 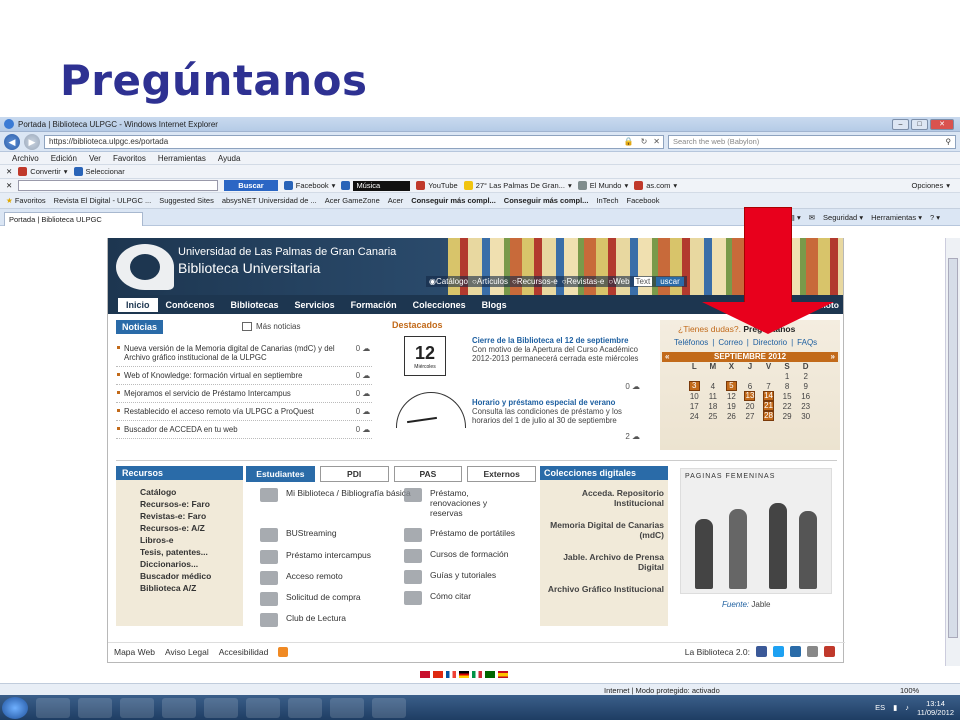 I want to click on vertical-scrollbar, so click(x=952, y=452).